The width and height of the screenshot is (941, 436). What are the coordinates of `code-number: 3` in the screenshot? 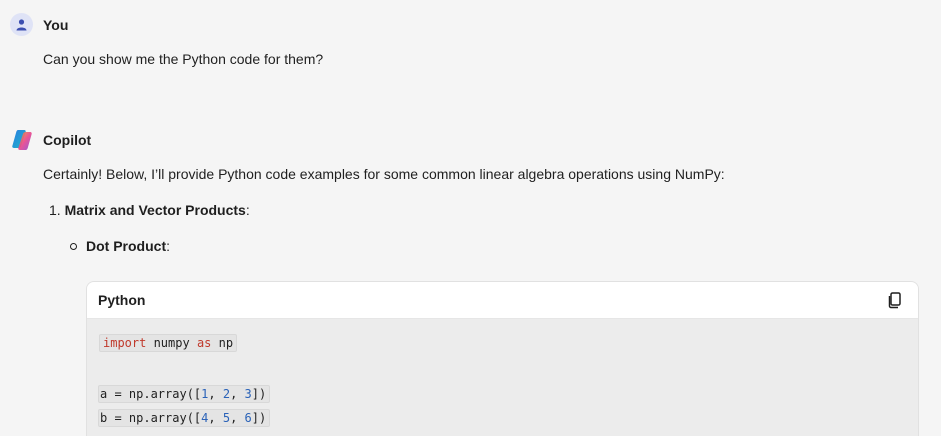 It's located at (248, 394).